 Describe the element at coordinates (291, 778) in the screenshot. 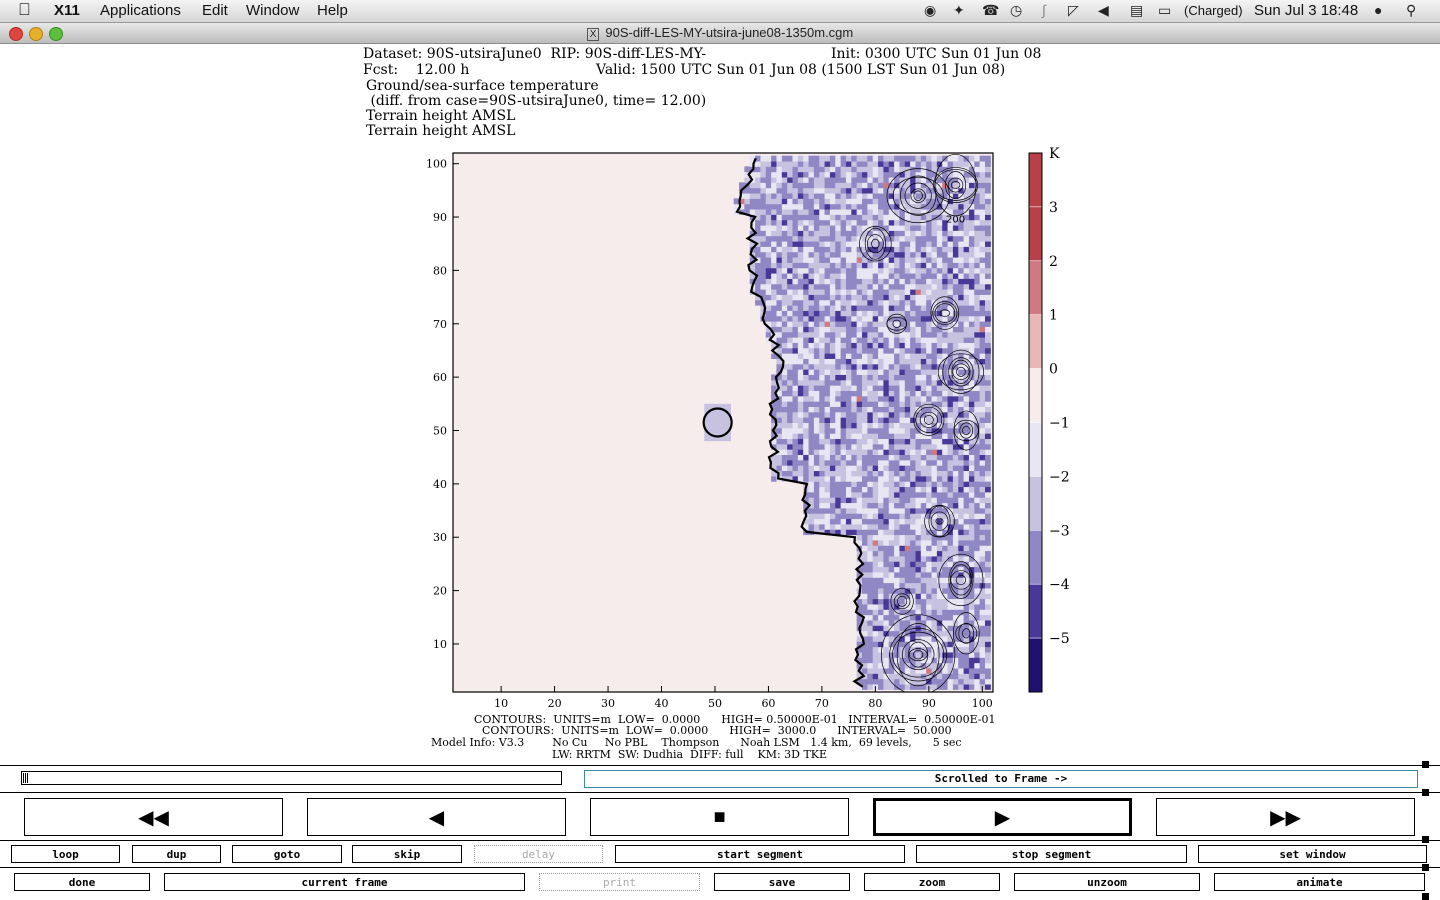

I see `frame-scrollbar` at that location.